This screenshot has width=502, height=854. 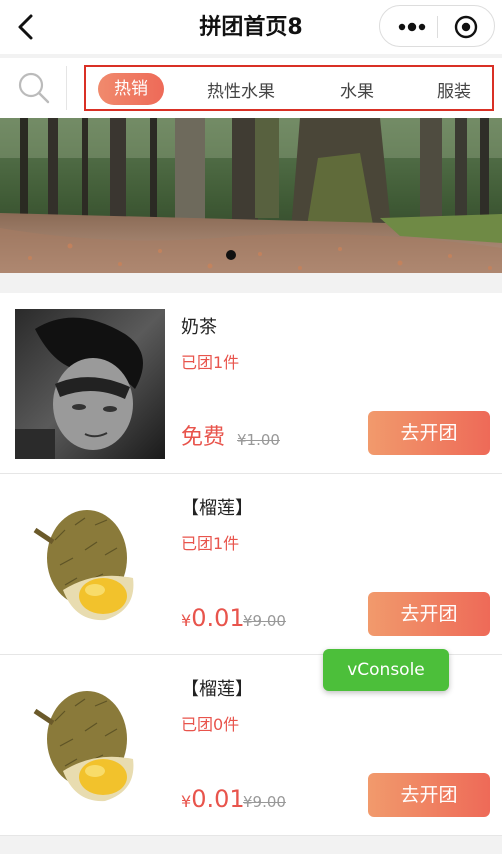 I want to click on tab-hot-fruit: 热性水果, so click(x=241, y=89).